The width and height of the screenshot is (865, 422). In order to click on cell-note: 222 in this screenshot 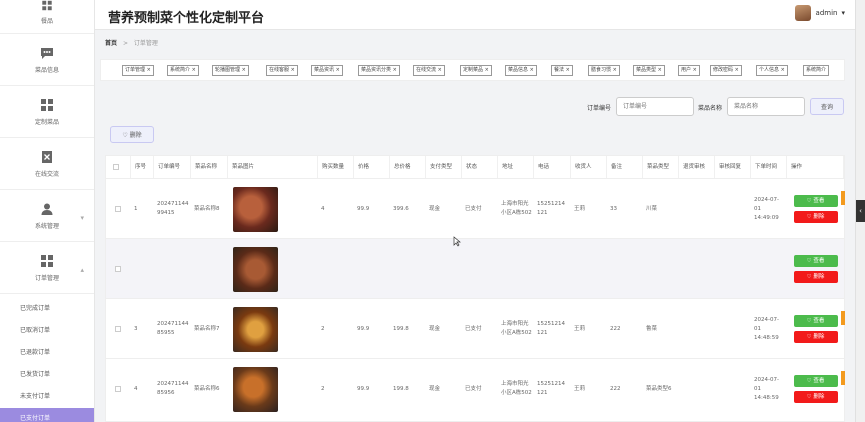, I will do `click(615, 328)`.